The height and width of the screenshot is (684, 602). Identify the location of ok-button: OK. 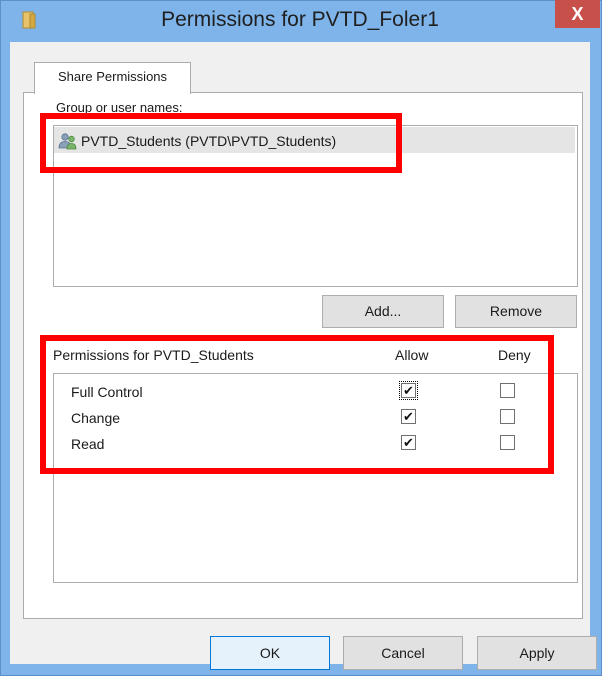
(270, 653).